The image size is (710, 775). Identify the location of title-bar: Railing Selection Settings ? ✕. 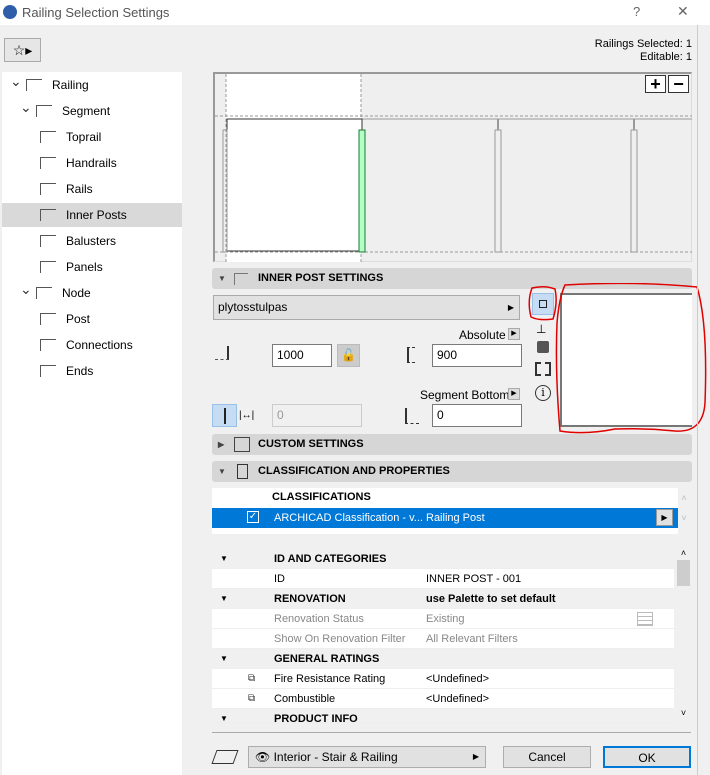
(355, 12).